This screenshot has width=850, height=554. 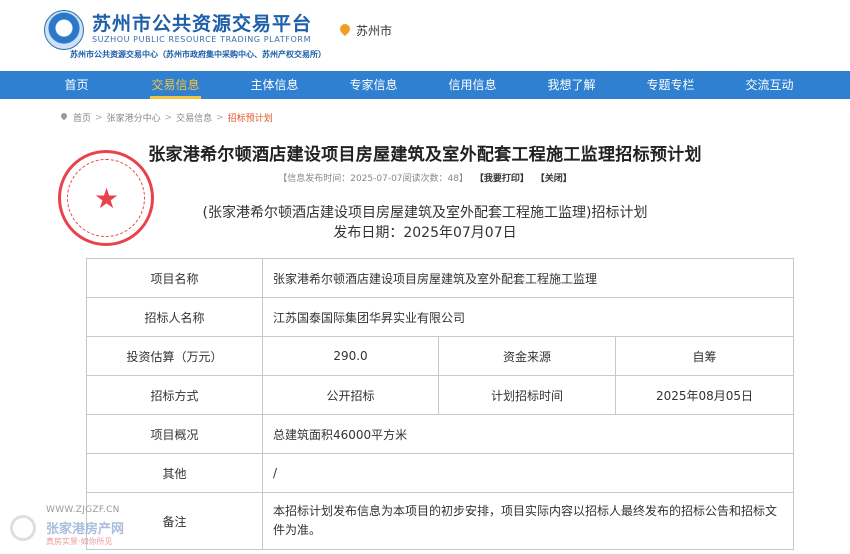 I want to click on tender-method-label: 招标方式, so click(x=174, y=395).